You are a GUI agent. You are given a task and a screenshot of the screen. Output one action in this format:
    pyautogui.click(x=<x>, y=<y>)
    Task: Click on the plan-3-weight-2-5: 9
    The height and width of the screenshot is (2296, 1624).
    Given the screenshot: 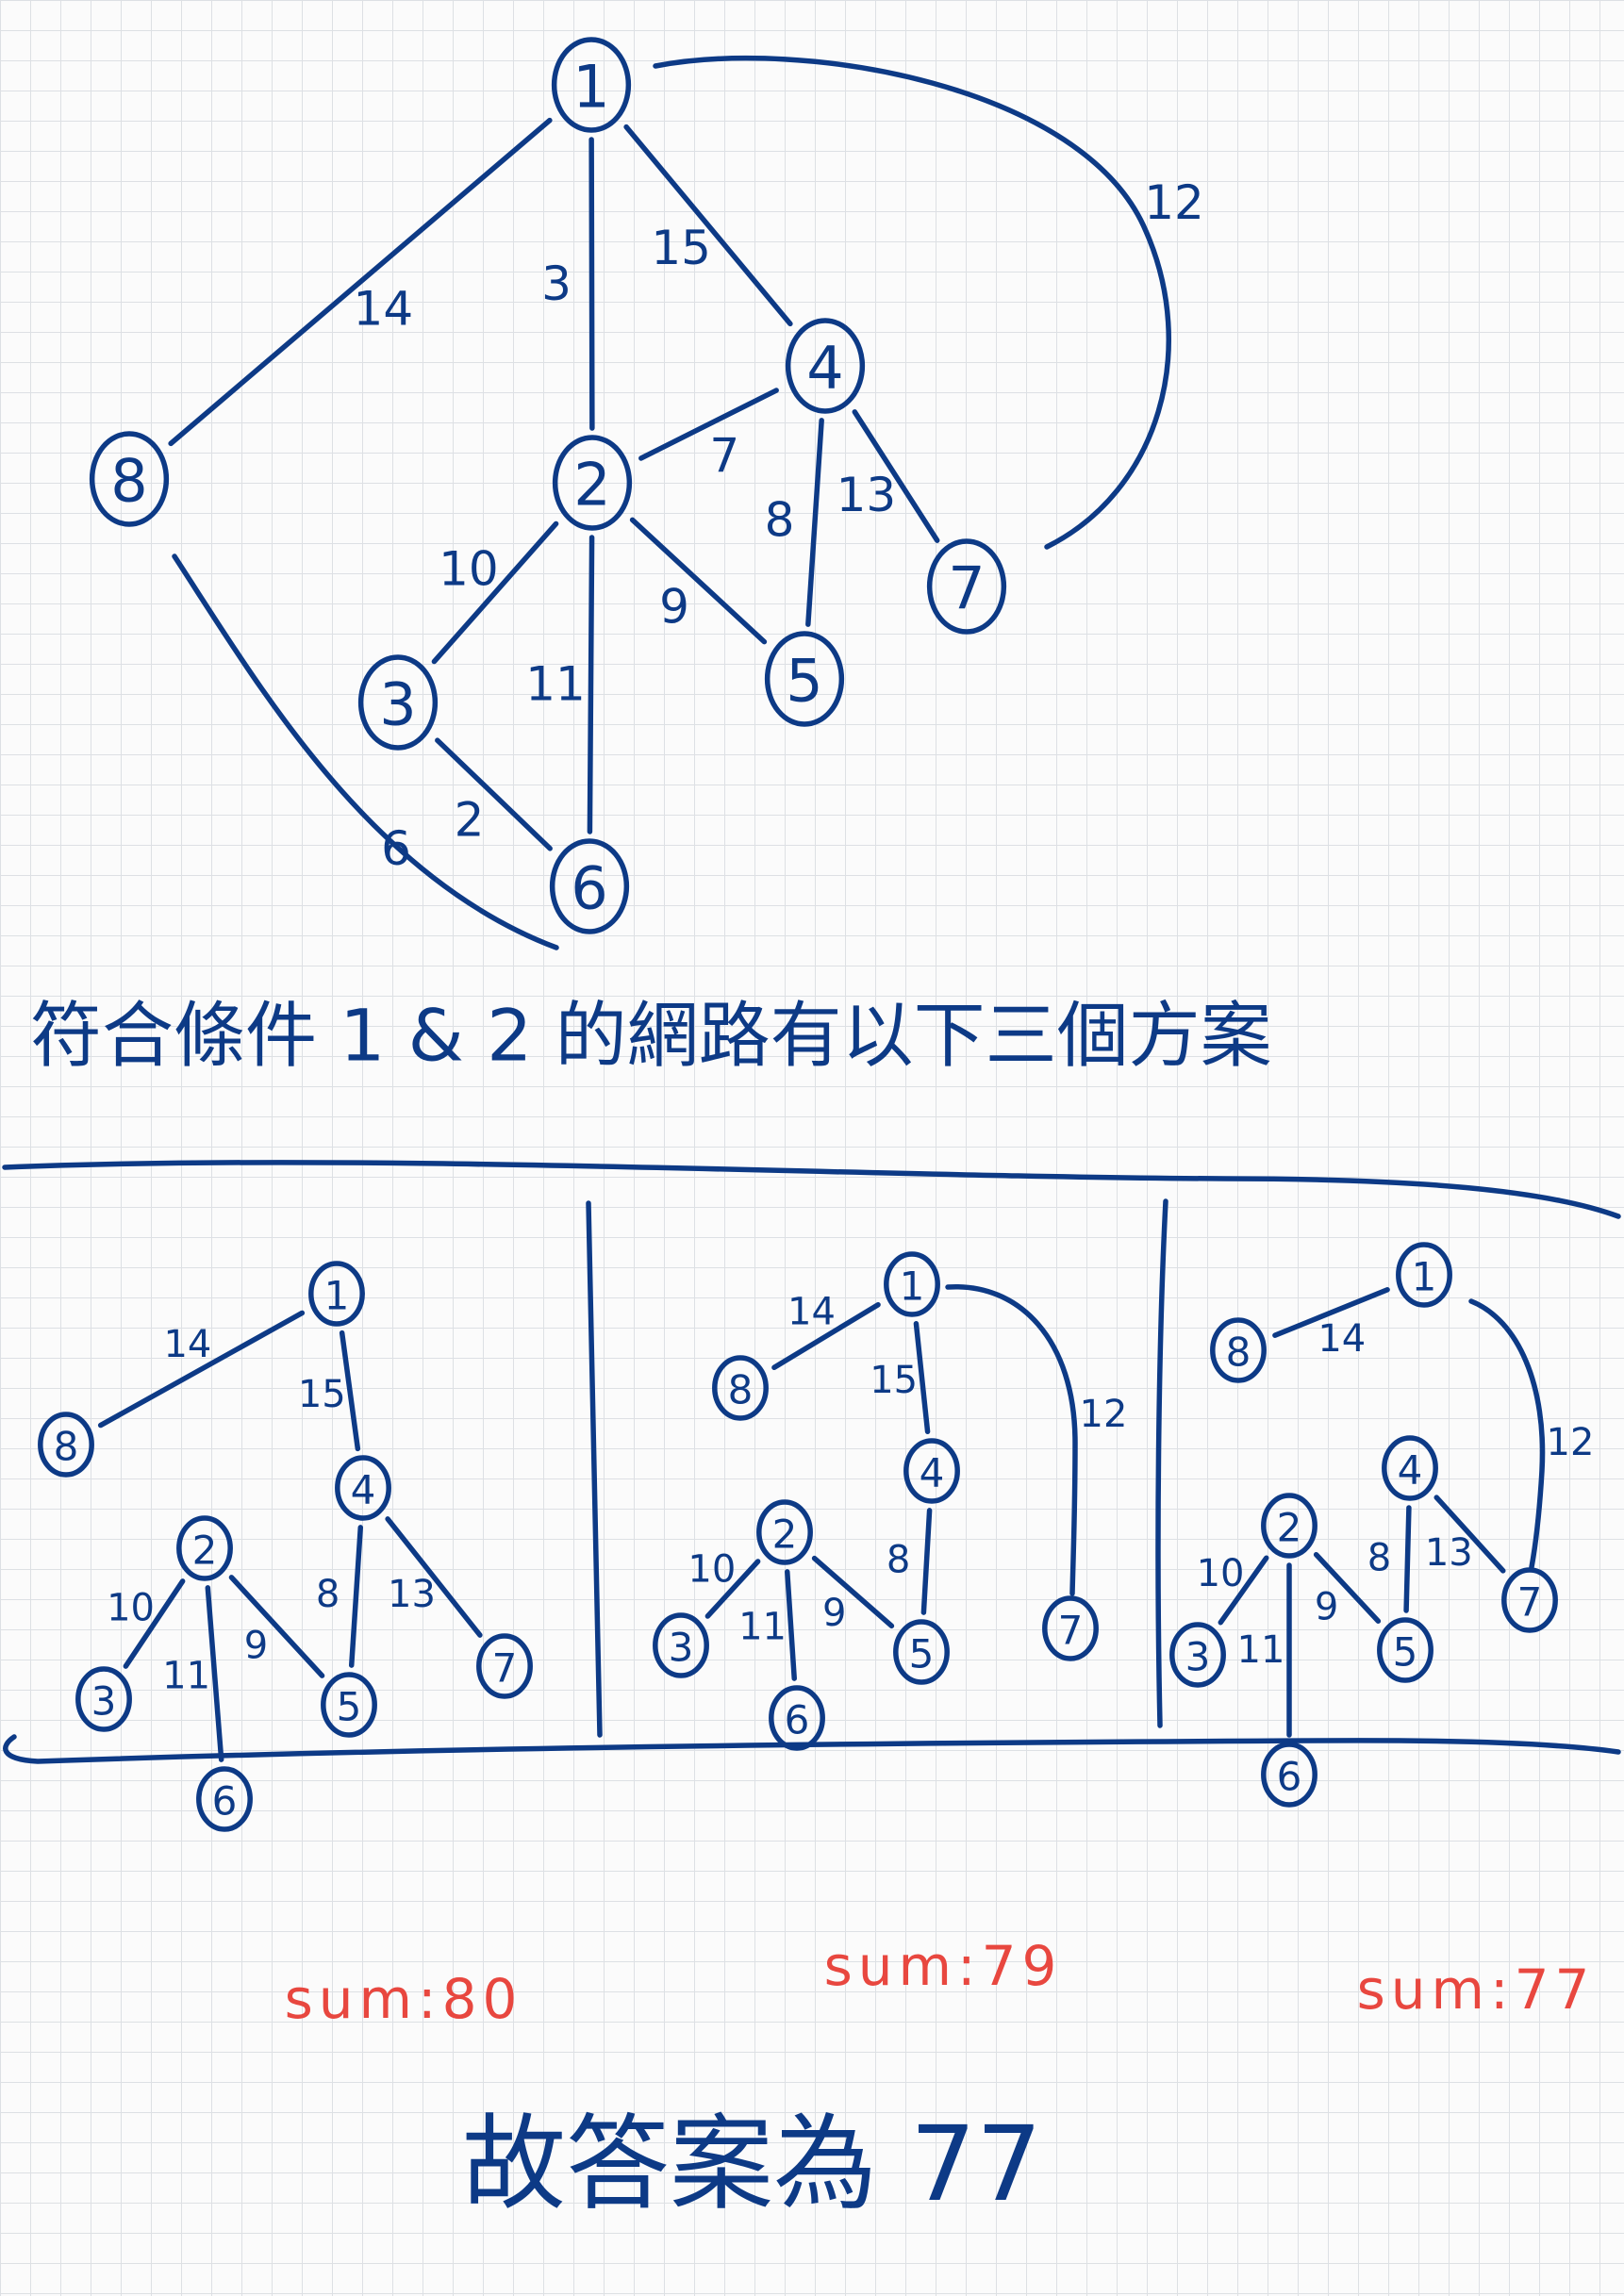 What is the action you would take?
    pyautogui.click(x=1326, y=1606)
    